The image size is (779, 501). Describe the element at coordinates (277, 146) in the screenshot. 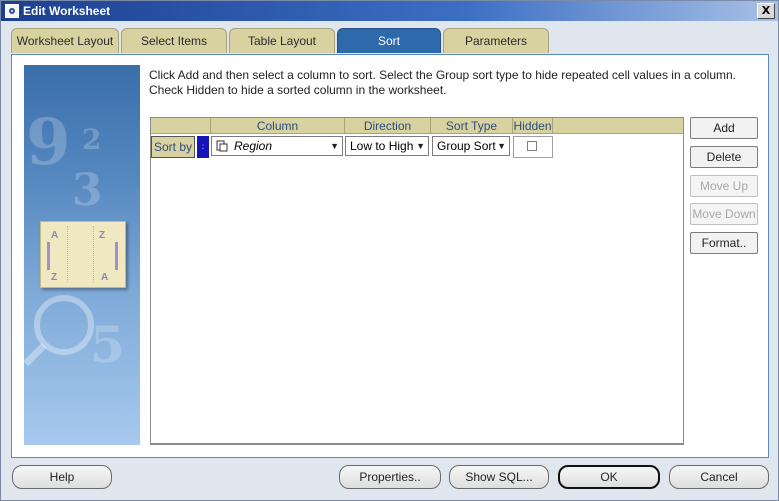

I see `column-select: Region ▼` at that location.